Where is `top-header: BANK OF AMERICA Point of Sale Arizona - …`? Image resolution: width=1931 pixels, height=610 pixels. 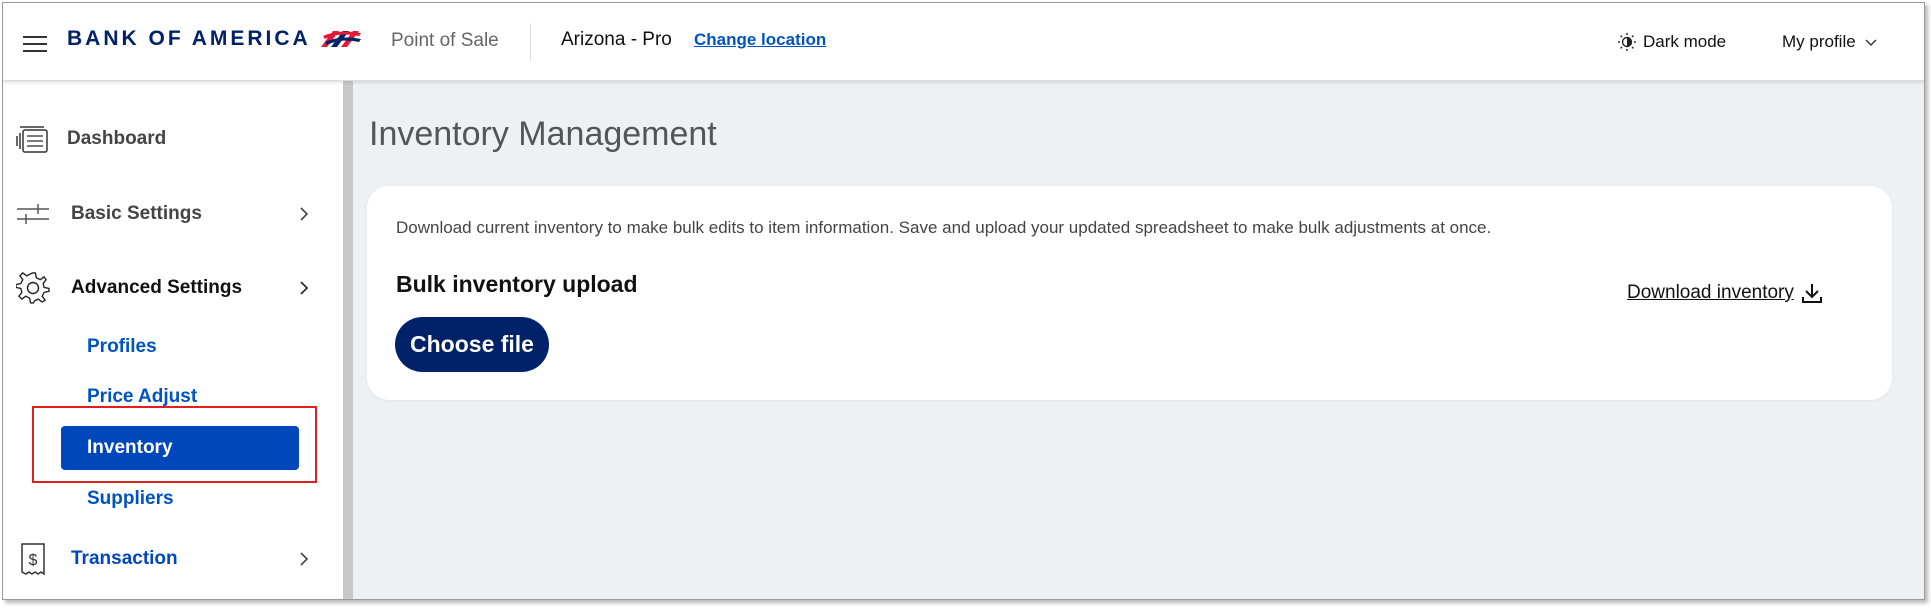
top-header: BANK OF AMERICA Point of Sale Arizona - … is located at coordinates (963, 42).